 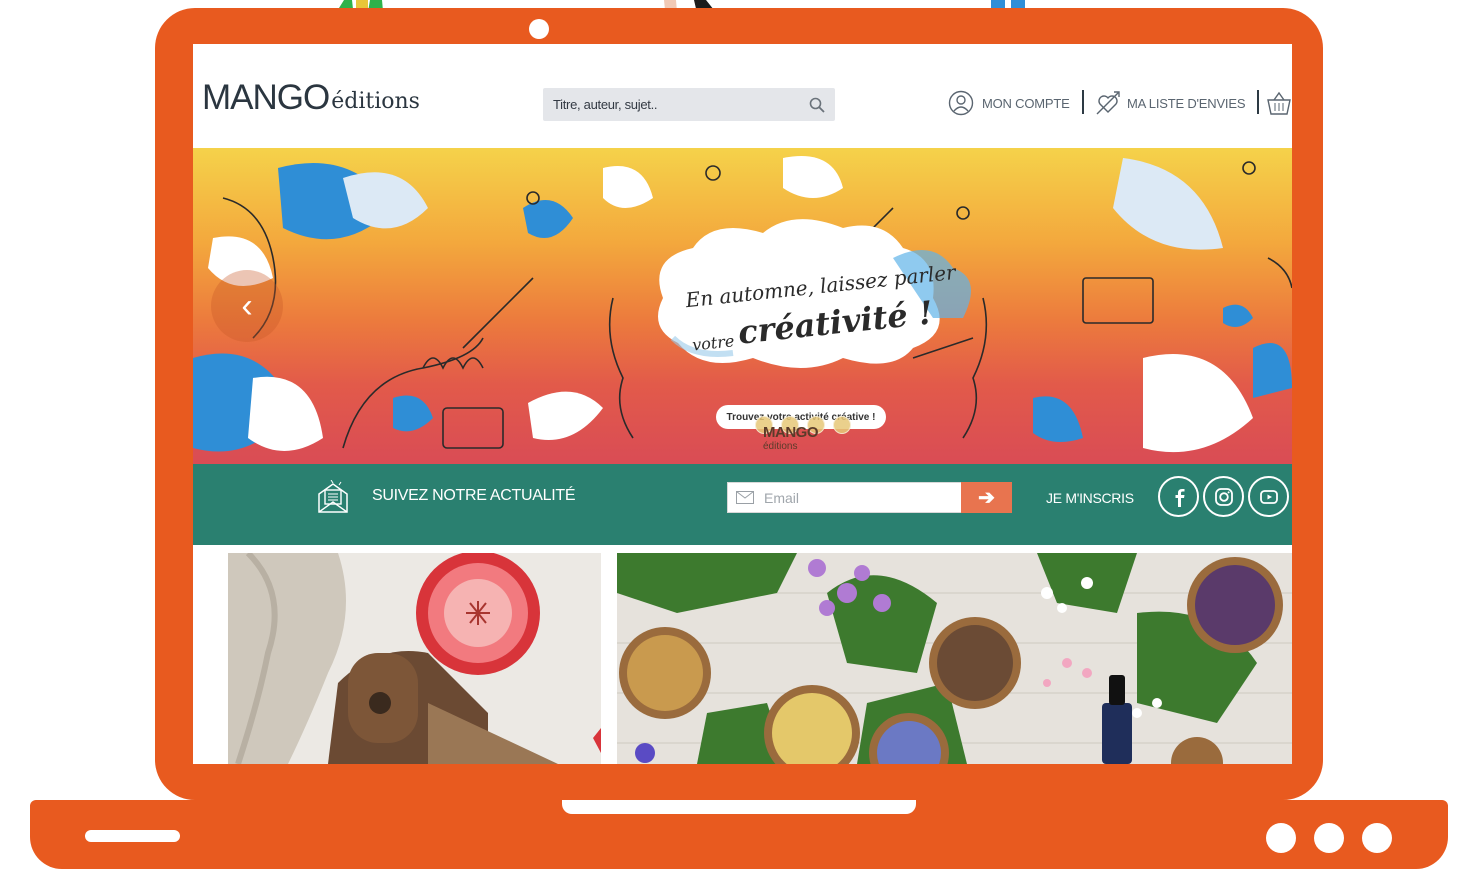 What do you see at coordinates (132, 836) in the screenshot?
I see `laptop-decor-bar` at bounding box center [132, 836].